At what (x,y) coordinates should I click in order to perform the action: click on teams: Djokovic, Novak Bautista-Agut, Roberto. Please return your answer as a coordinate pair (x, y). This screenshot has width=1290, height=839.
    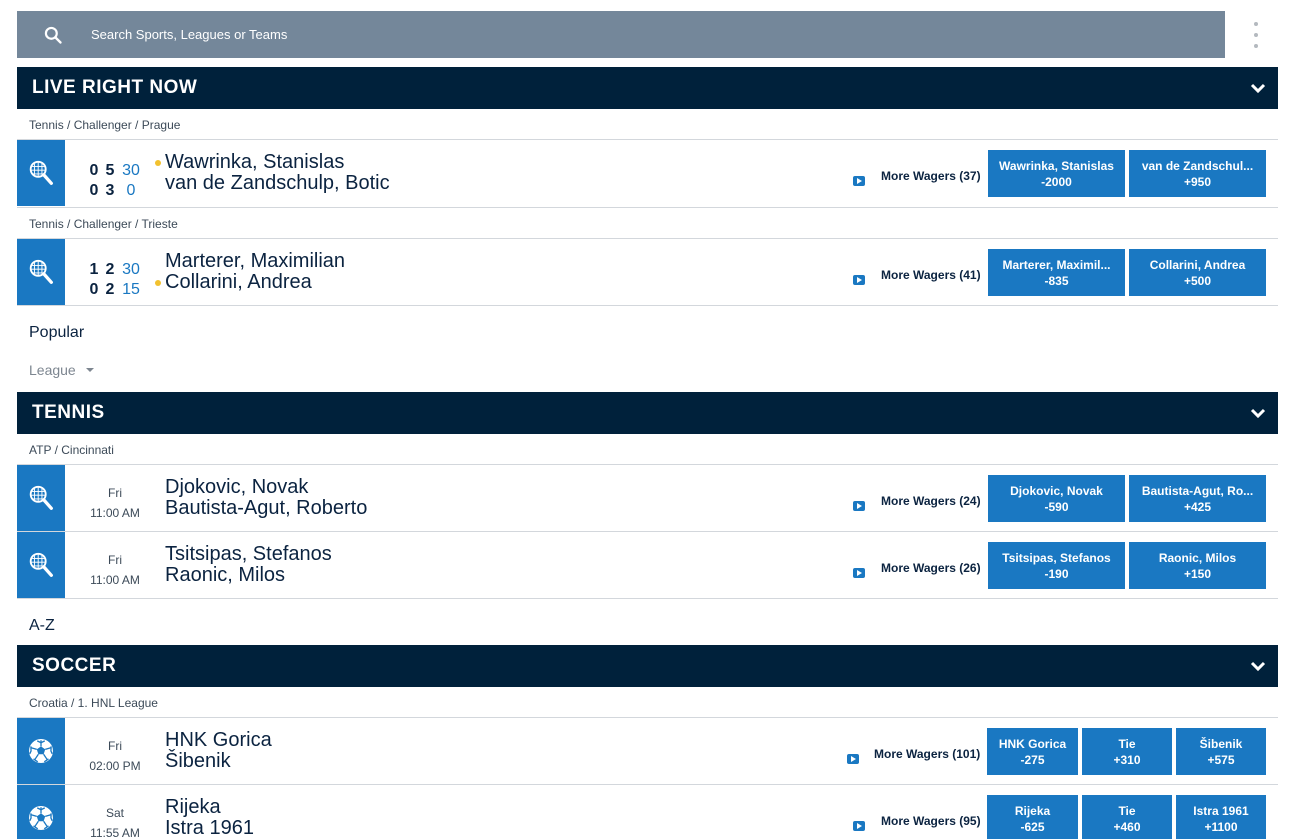
    Looking at the image, I should click on (266, 498).